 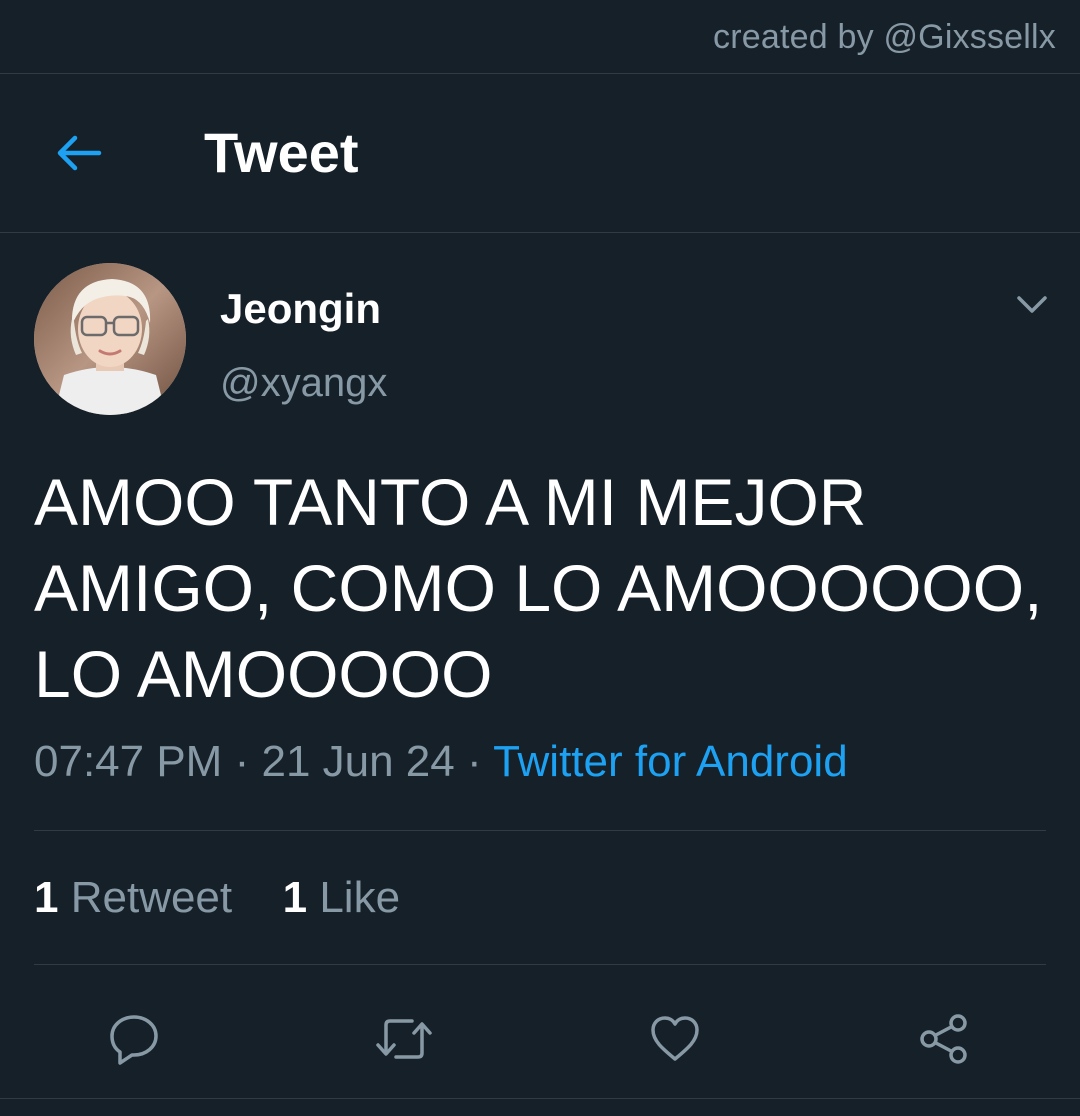 I want to click on tweet-menu-button, so click(x=1032, y=304).